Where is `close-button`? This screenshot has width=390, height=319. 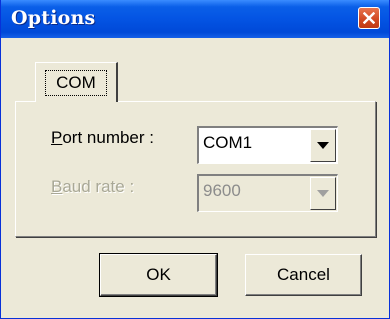 close-button is located at coordinates (369, 18).